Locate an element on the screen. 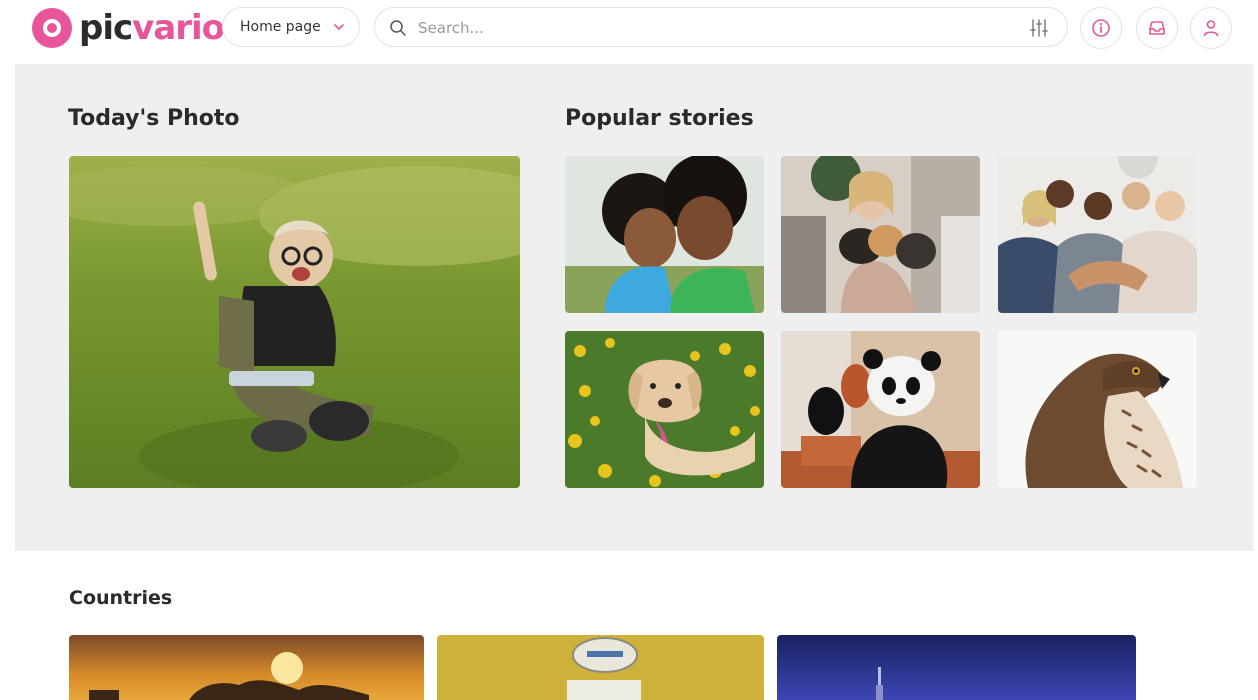 The height and width of the screenshot is (700, 1258). sliders-icon is located at coordinates (1039, 28).